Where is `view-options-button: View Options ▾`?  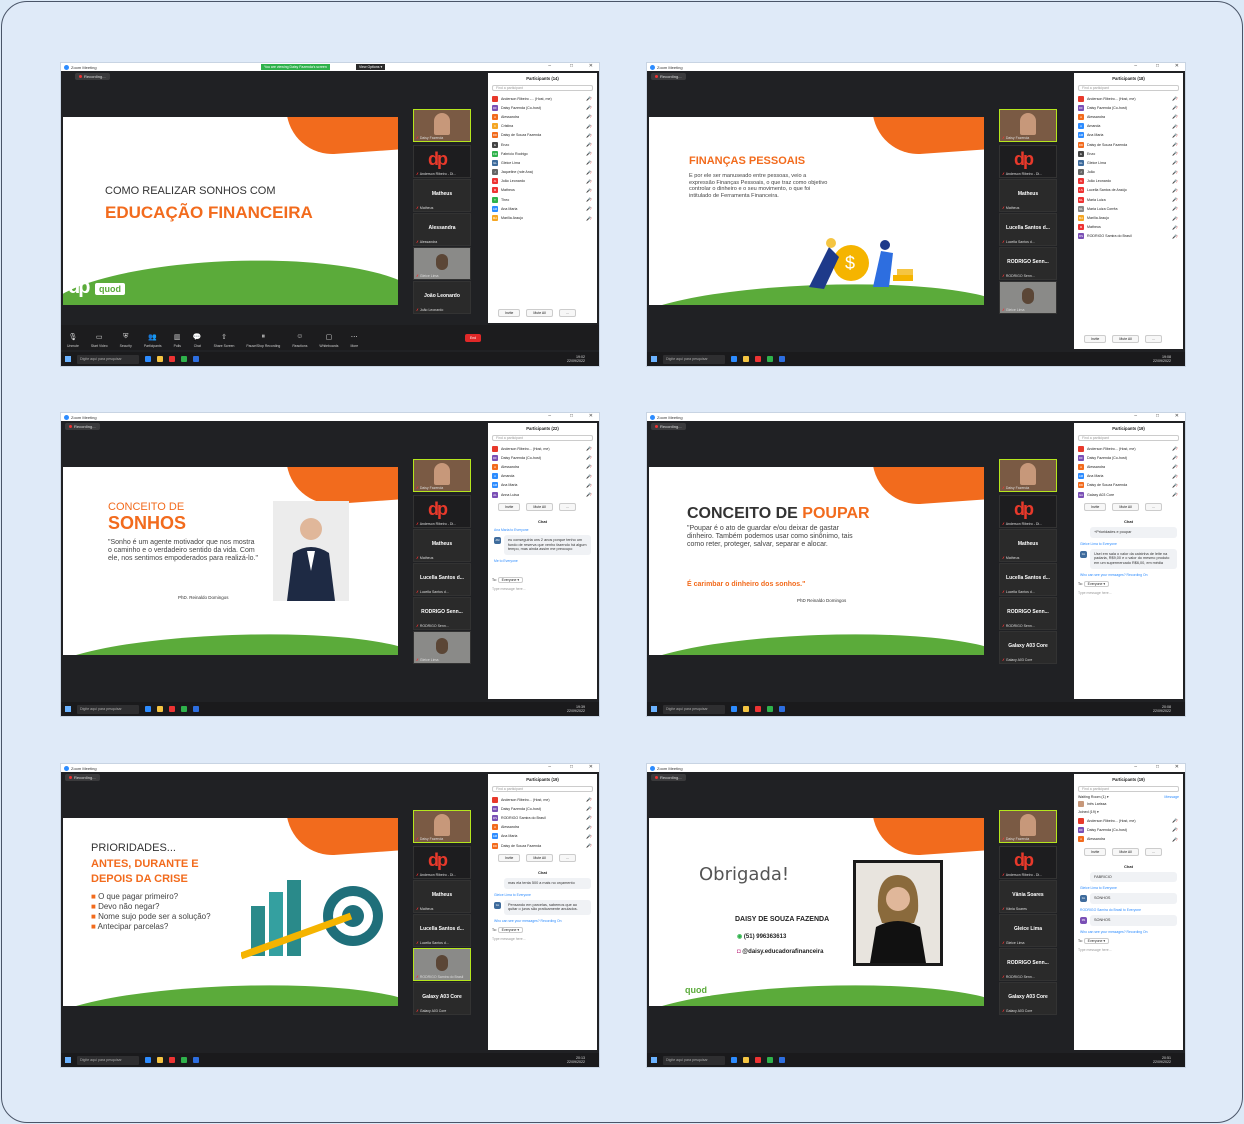 view-options-button: View Options ▾ is located at coordinates (371, 67).